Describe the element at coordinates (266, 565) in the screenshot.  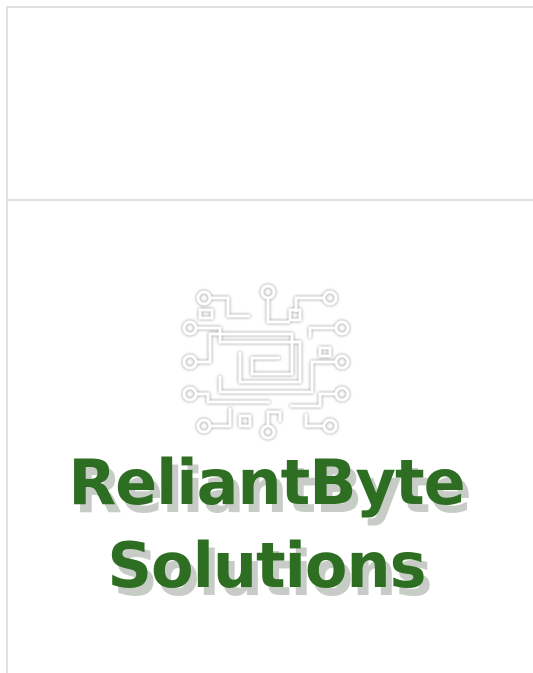
I see `logo-title-line2: Solutions` at that location.